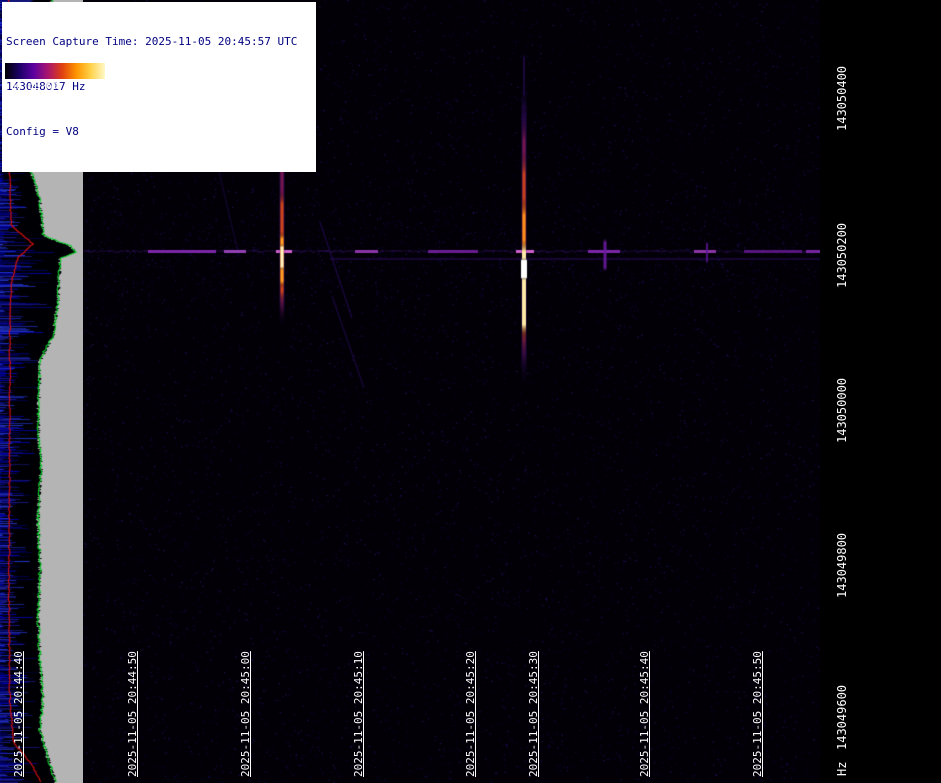 The height and width of the screenshot is (783, 941). I want to click on time-label: 2025-11-05 20:45:40, so click(644, 714).